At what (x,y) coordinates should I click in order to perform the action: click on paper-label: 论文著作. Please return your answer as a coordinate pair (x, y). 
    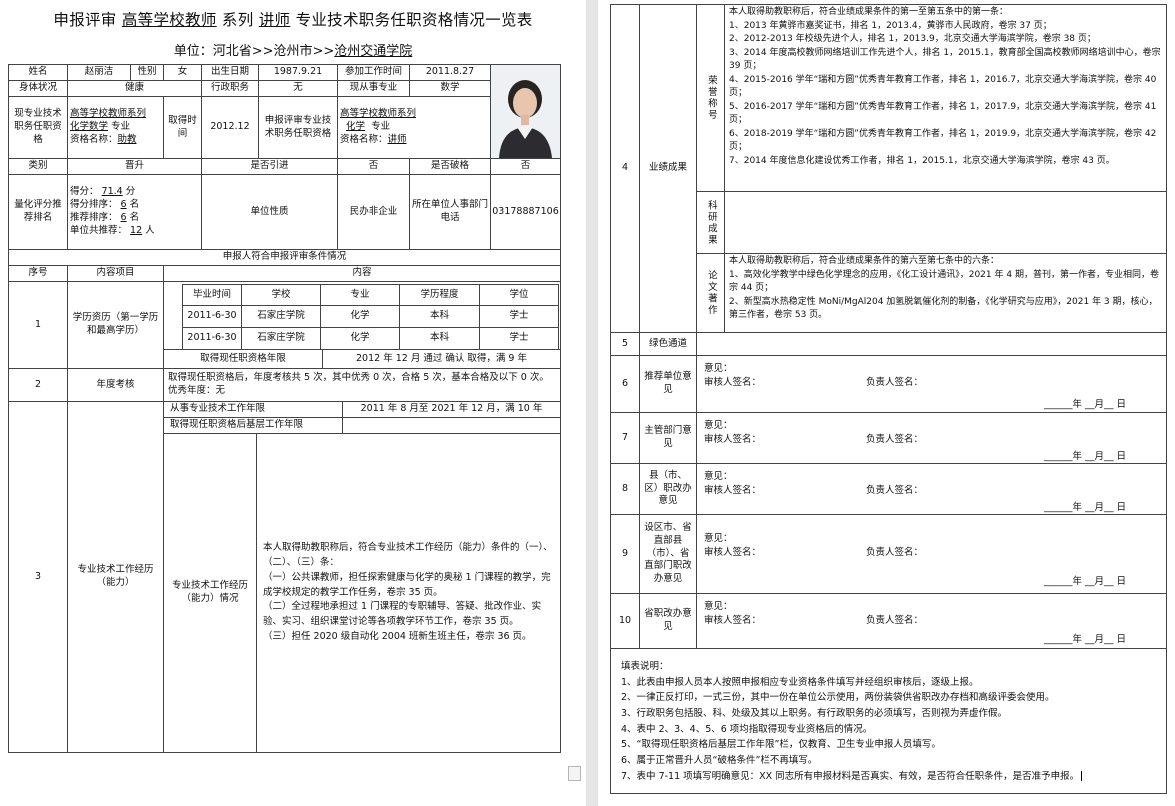
    Looking at the image, I should click on (710, 293).